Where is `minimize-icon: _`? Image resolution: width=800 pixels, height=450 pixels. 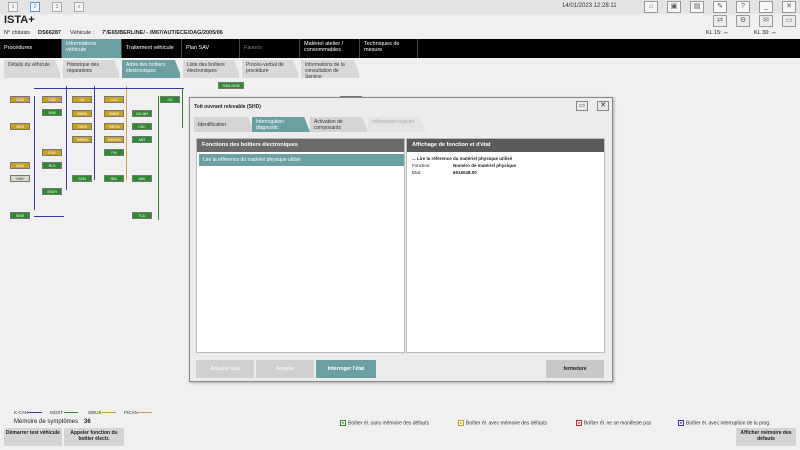 minimize-icon: _ is located at coordinates (766, 7).